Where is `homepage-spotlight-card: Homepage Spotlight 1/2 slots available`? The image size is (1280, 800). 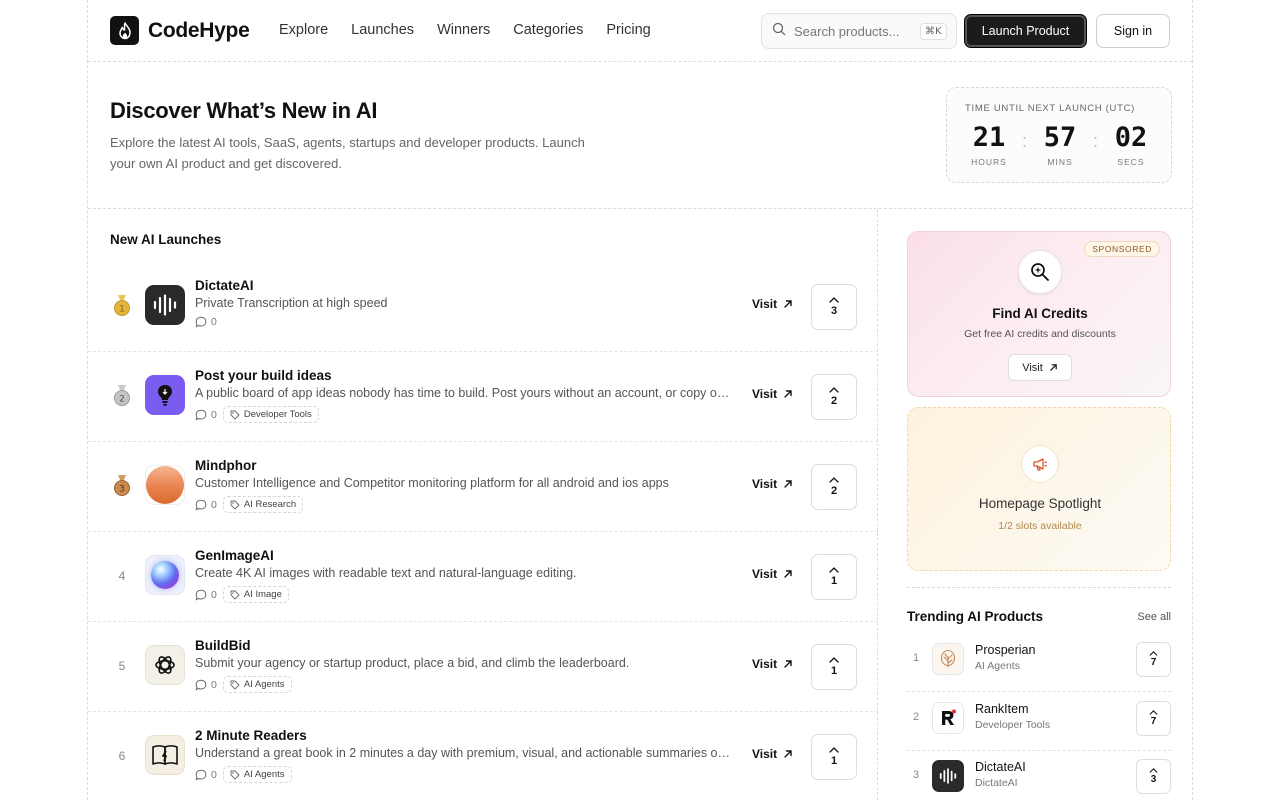
homepage-spotlight-card: Homepage Spotlight 1/2 slots available is located at coordinates (1039, 489).